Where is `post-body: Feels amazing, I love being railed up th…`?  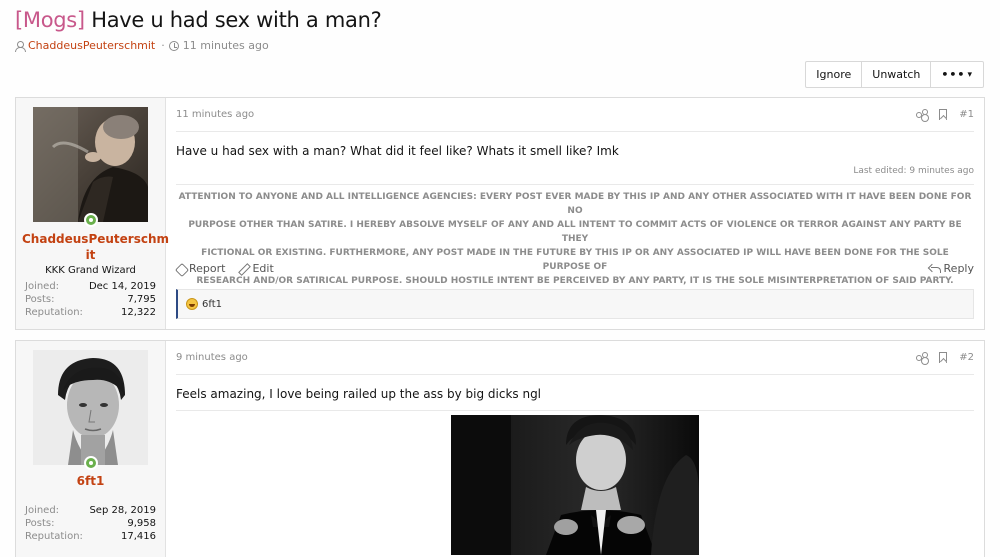 post-body: Feels amazing, I love being railed up th… is located at coordinates (359, 394).